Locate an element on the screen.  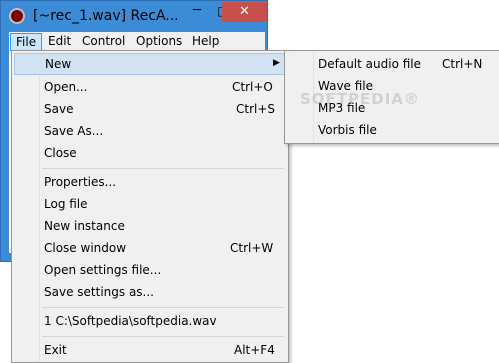
menu-item-shortcut: Ctrl+N is located at coordinates (462, 64).